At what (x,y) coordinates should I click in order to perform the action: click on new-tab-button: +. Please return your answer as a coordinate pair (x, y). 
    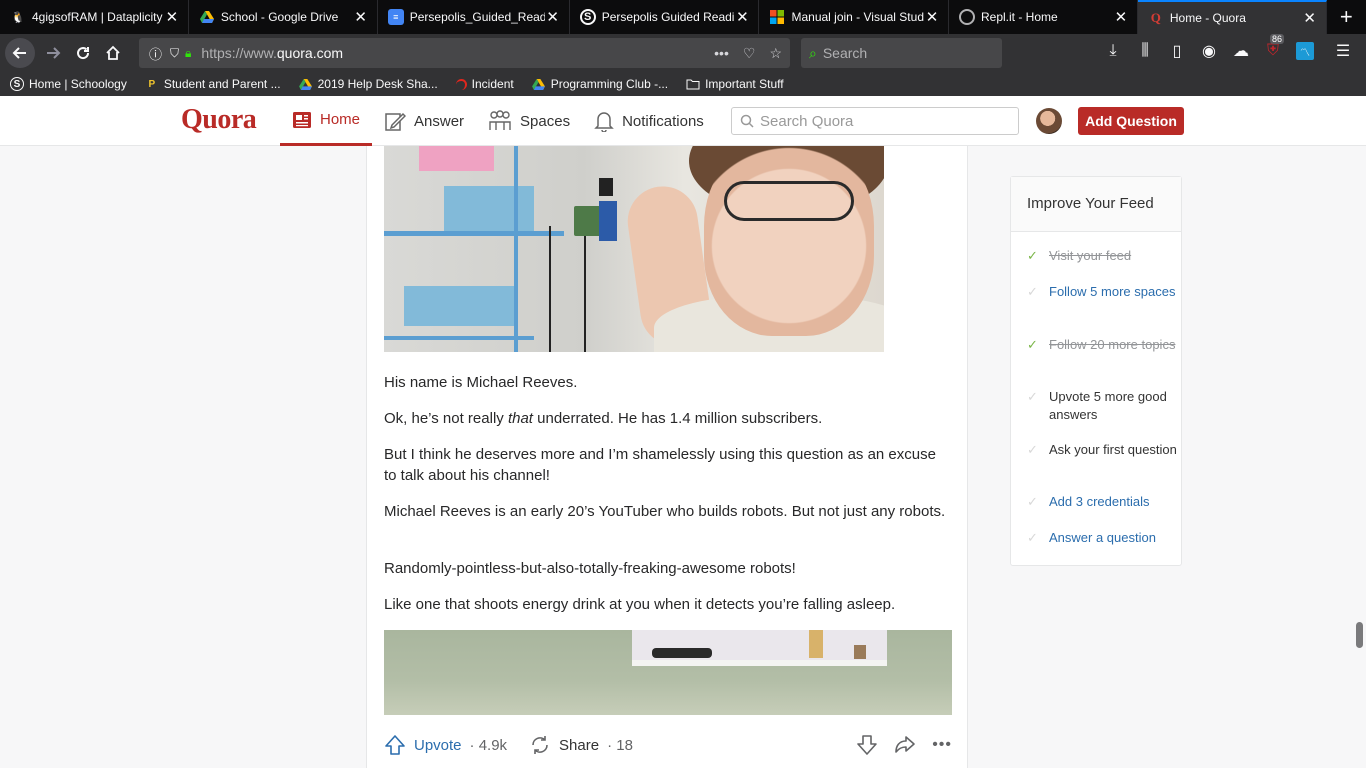
    Looking at the image, I should click on (1346, 17).